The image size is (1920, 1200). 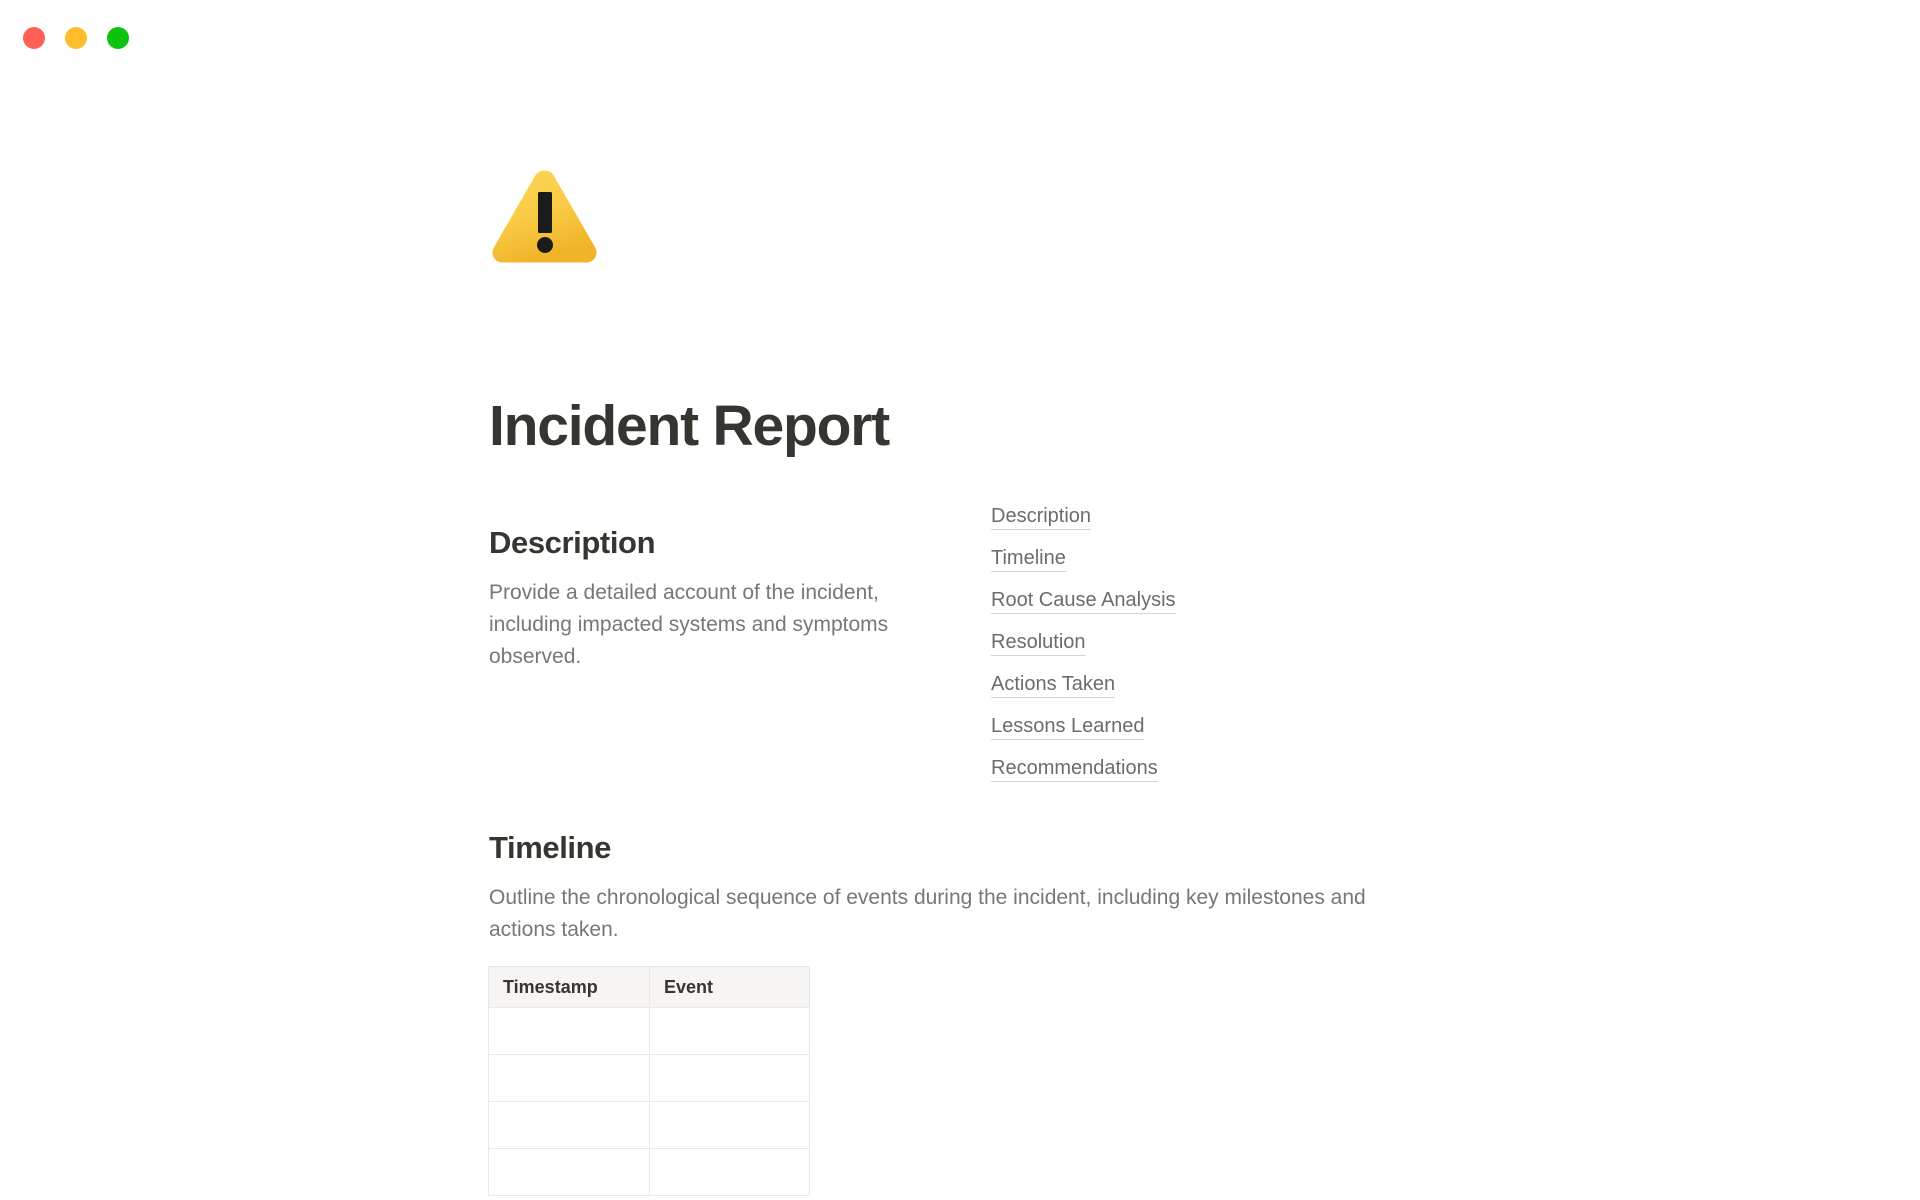 What do you see at coordinates (1053, 685) in the screenshot?
I see `toc-link-actions-taken: Actions Taken` at bounding box center [1053, 685].